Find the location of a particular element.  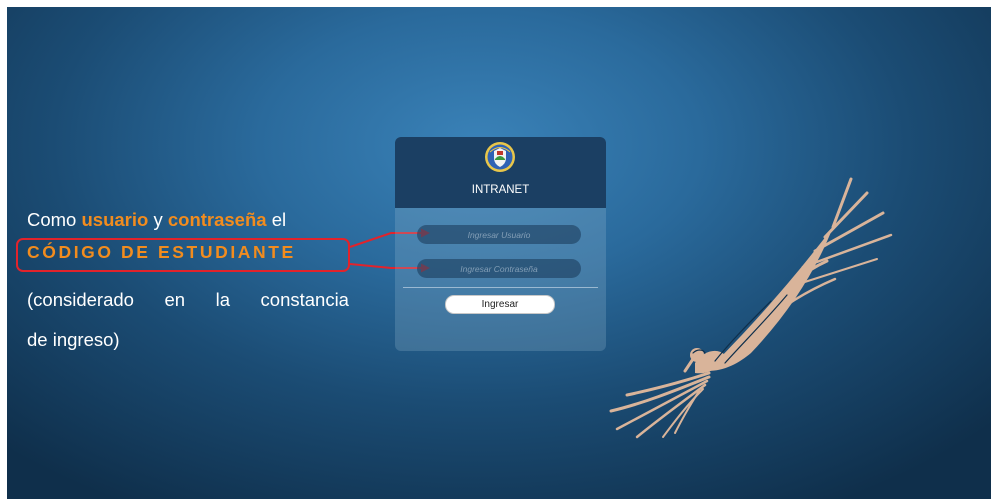

university-crest-icon is located at coordinates (500, 157).